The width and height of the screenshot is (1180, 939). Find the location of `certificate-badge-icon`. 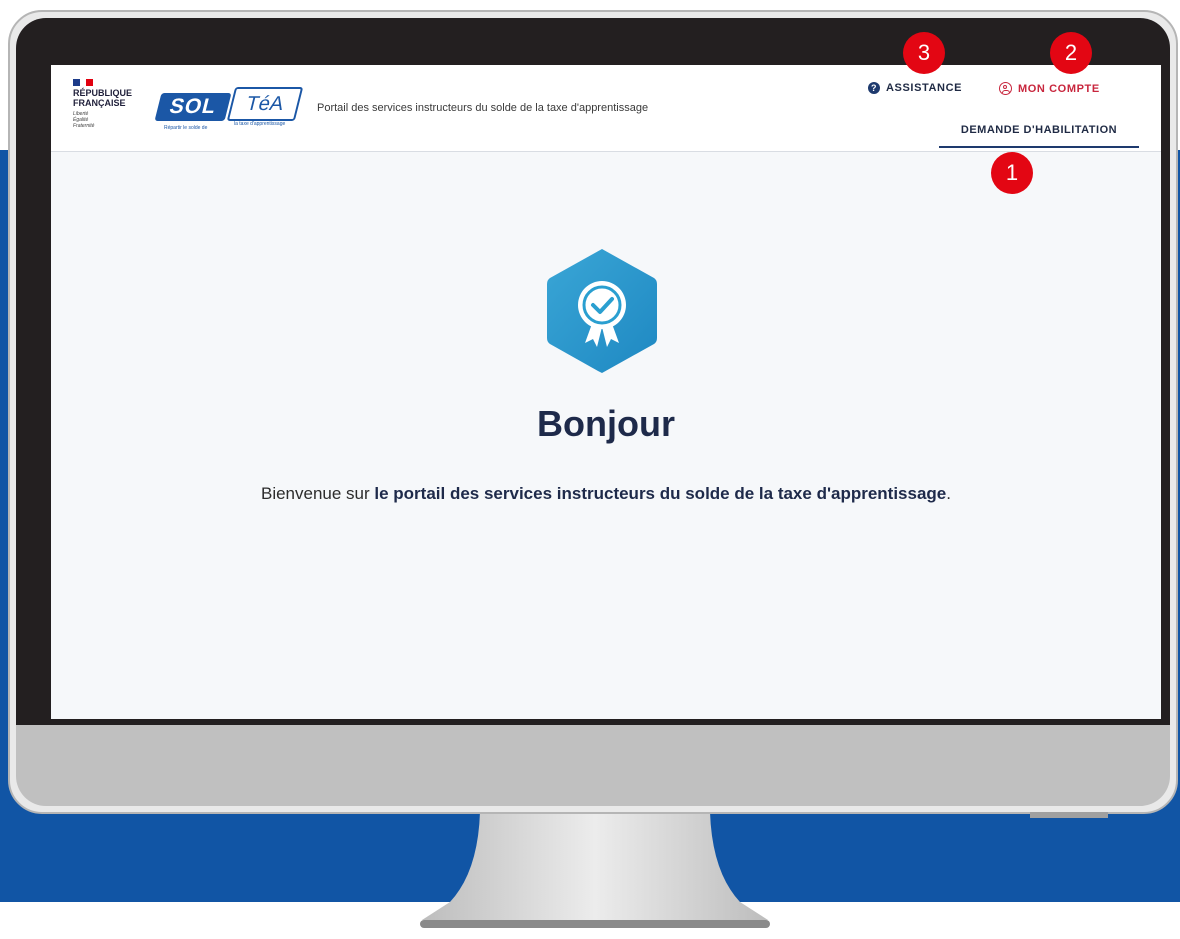

certificate-badge-icon is located at coordinates (602, 311).